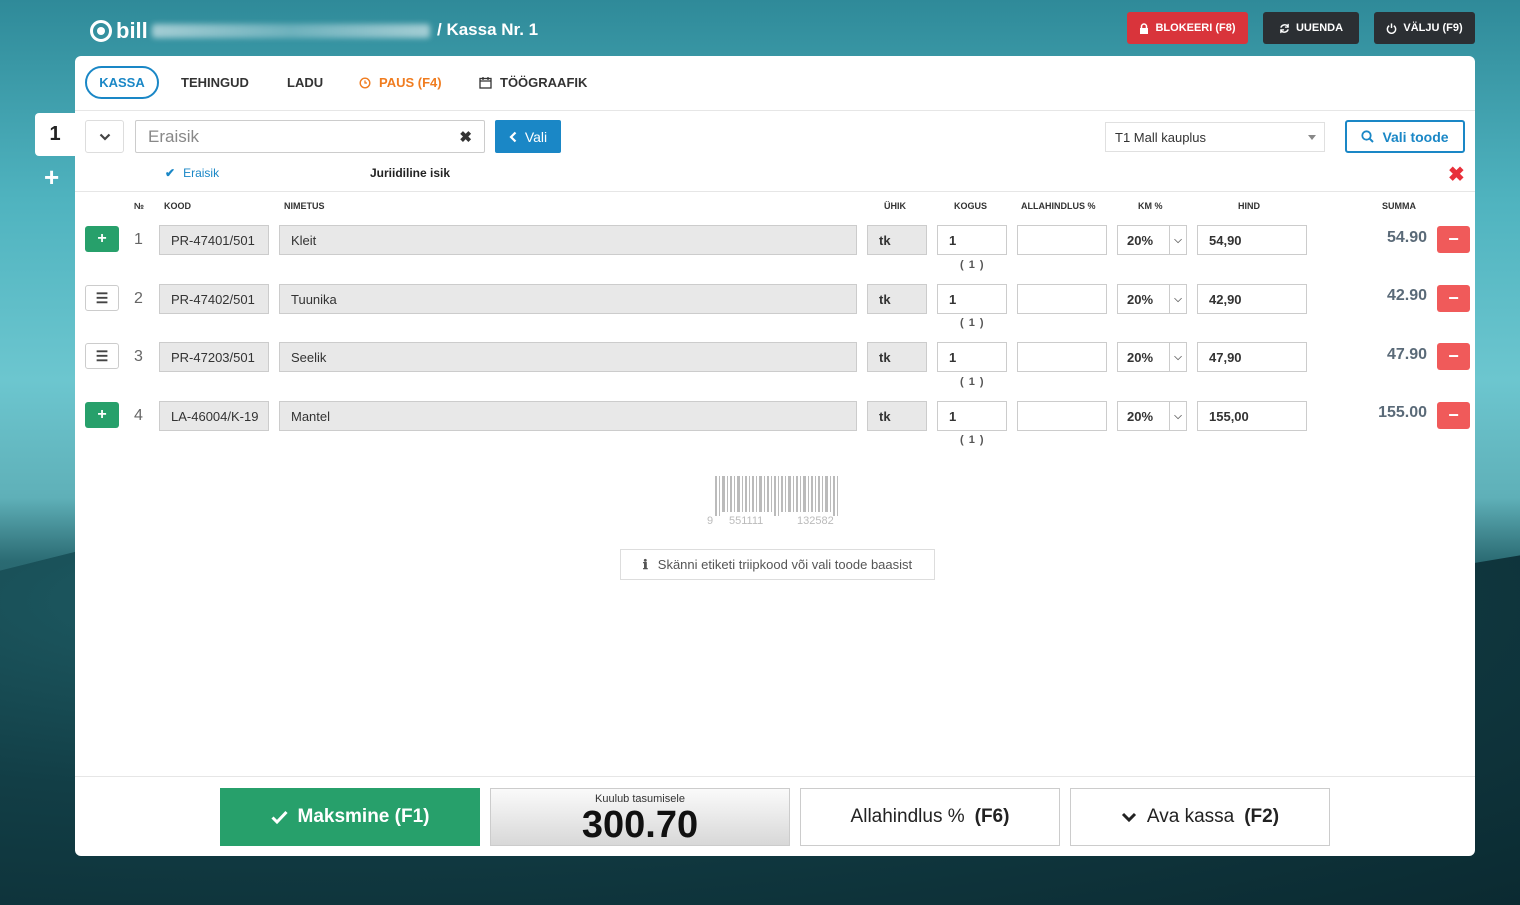 The height and width of the screenshot is (905, 1520). Describe the element at coordinates (310, 136) in the screenshot. I see `customer-input: Eraisik ✖` at that location.